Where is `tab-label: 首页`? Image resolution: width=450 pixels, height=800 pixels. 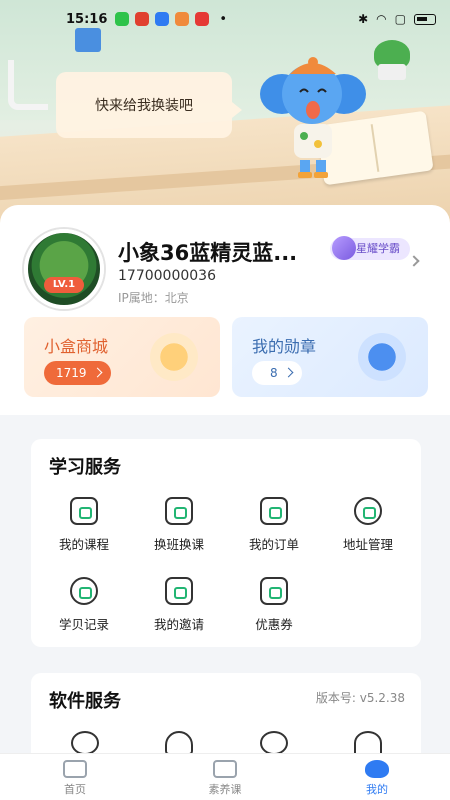 tab-label: 首页 is located at coordinates (75, 789).